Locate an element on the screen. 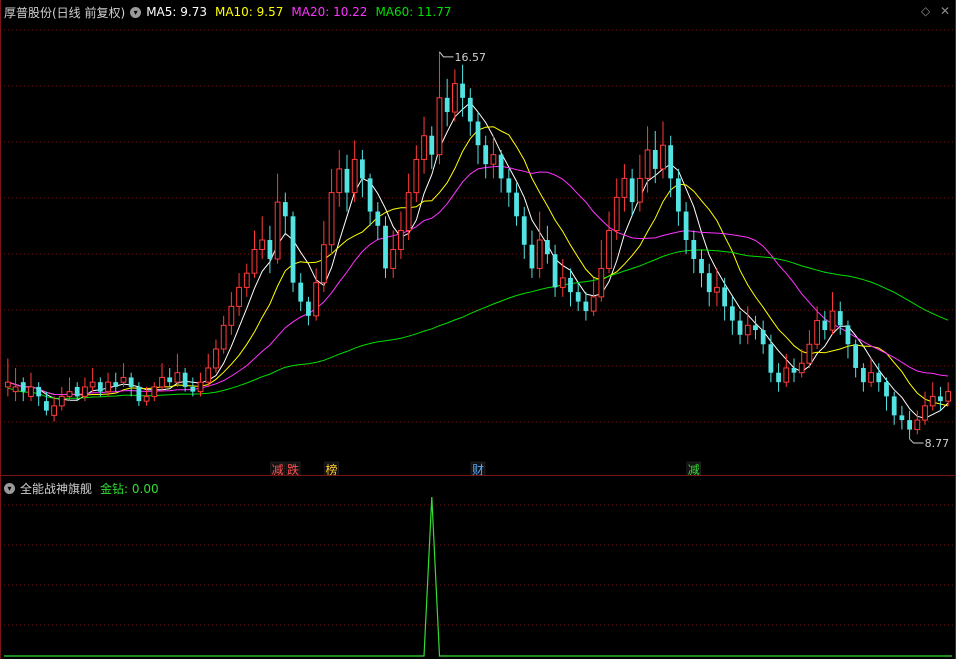 This screenshot has width=956, height=659. dropdown-icon: ▾ is located at coordinates (136, 12).